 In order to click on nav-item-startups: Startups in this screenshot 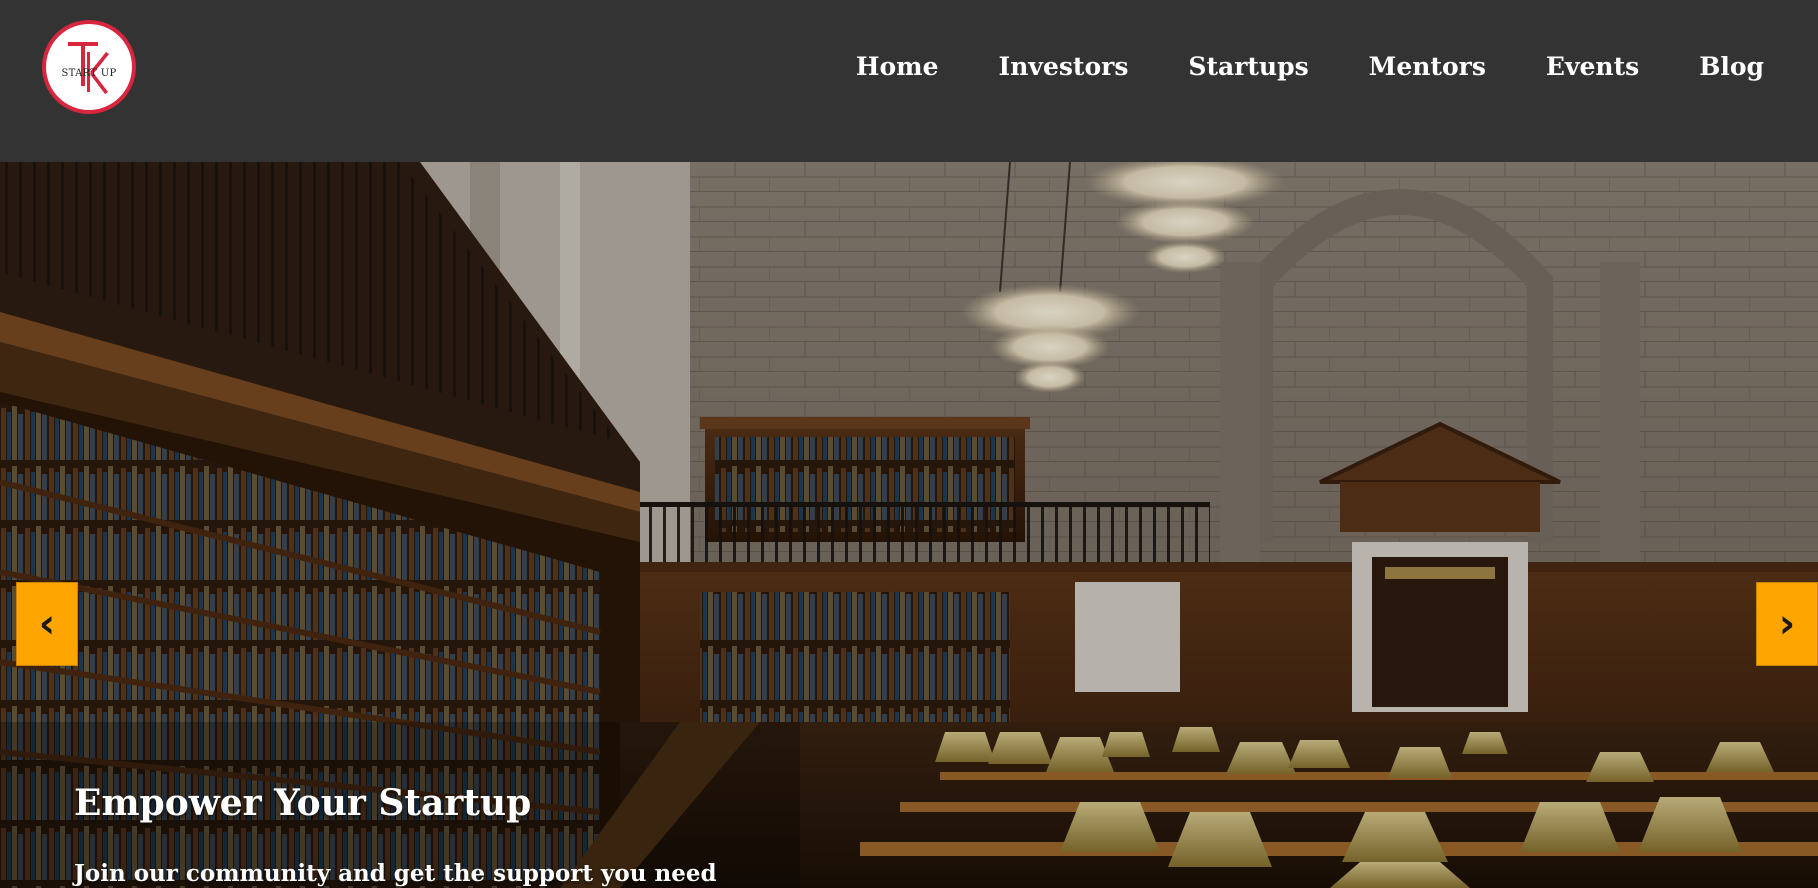, I will do `click(1248, 67)`.